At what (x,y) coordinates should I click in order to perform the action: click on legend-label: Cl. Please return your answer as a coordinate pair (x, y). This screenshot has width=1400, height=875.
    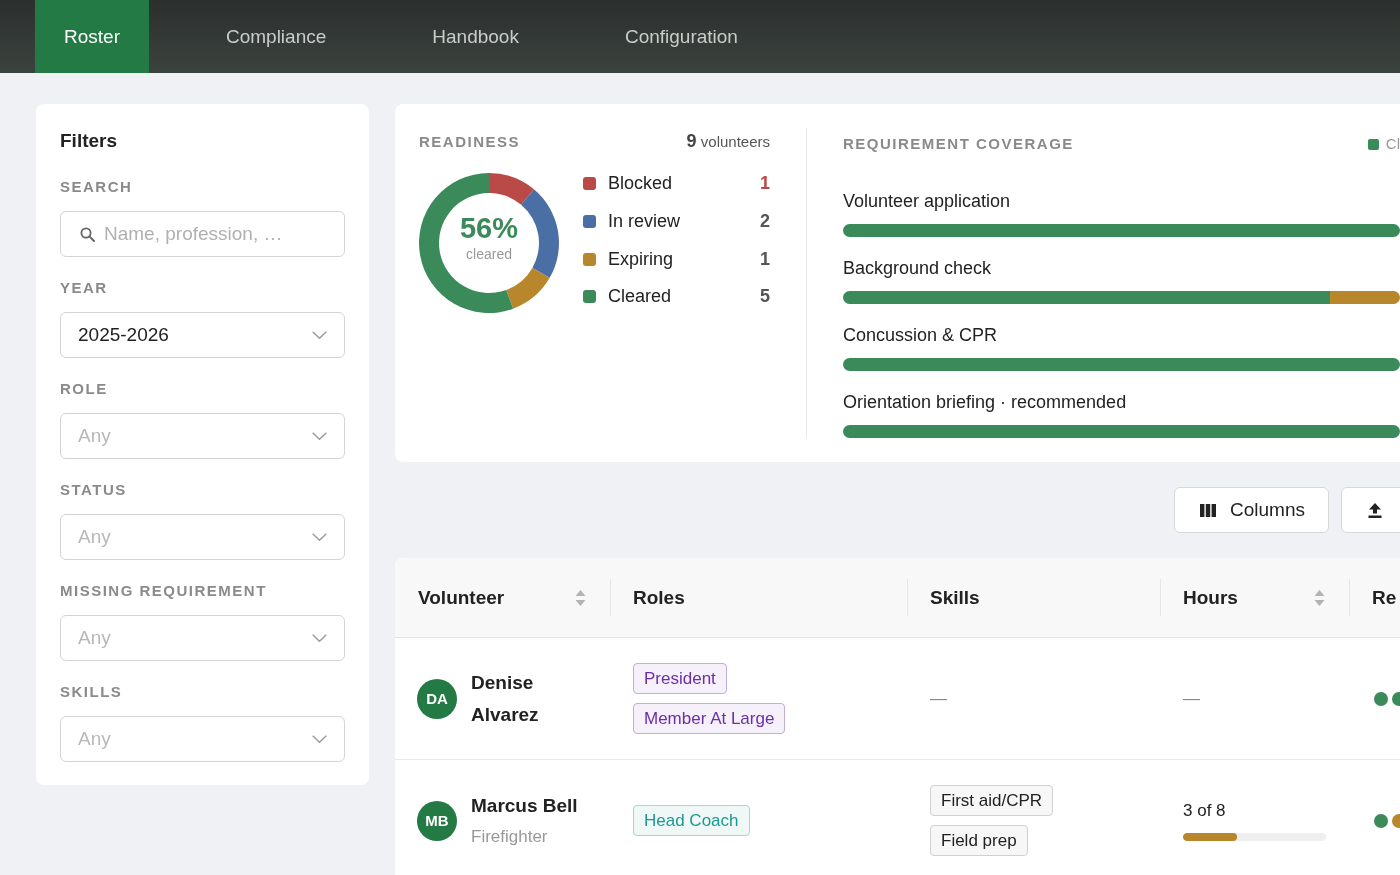
    Looking at the image, I should click on (1392, 144).